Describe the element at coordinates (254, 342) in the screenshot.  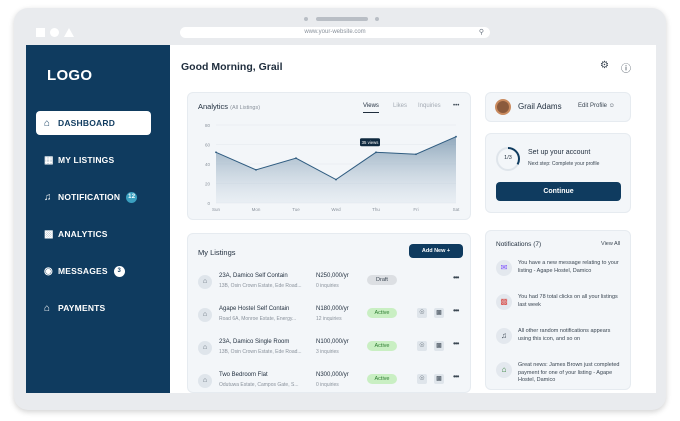
I see `listing-name: 23A, Damico Single Room` at that location.